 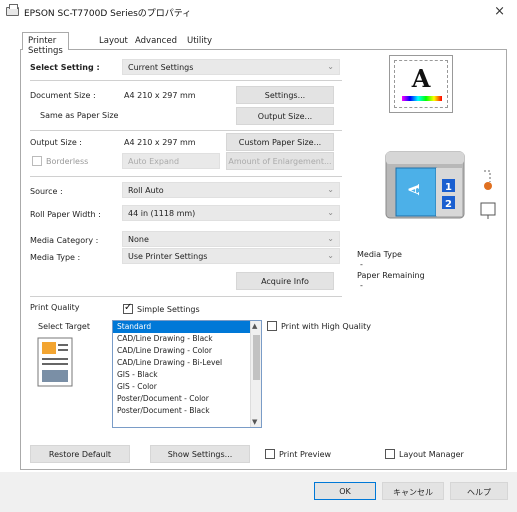 What do you see at coordinates (421, 78) in the screenshot?
I see `preview-letter: A` at bounding box center [421, 78].